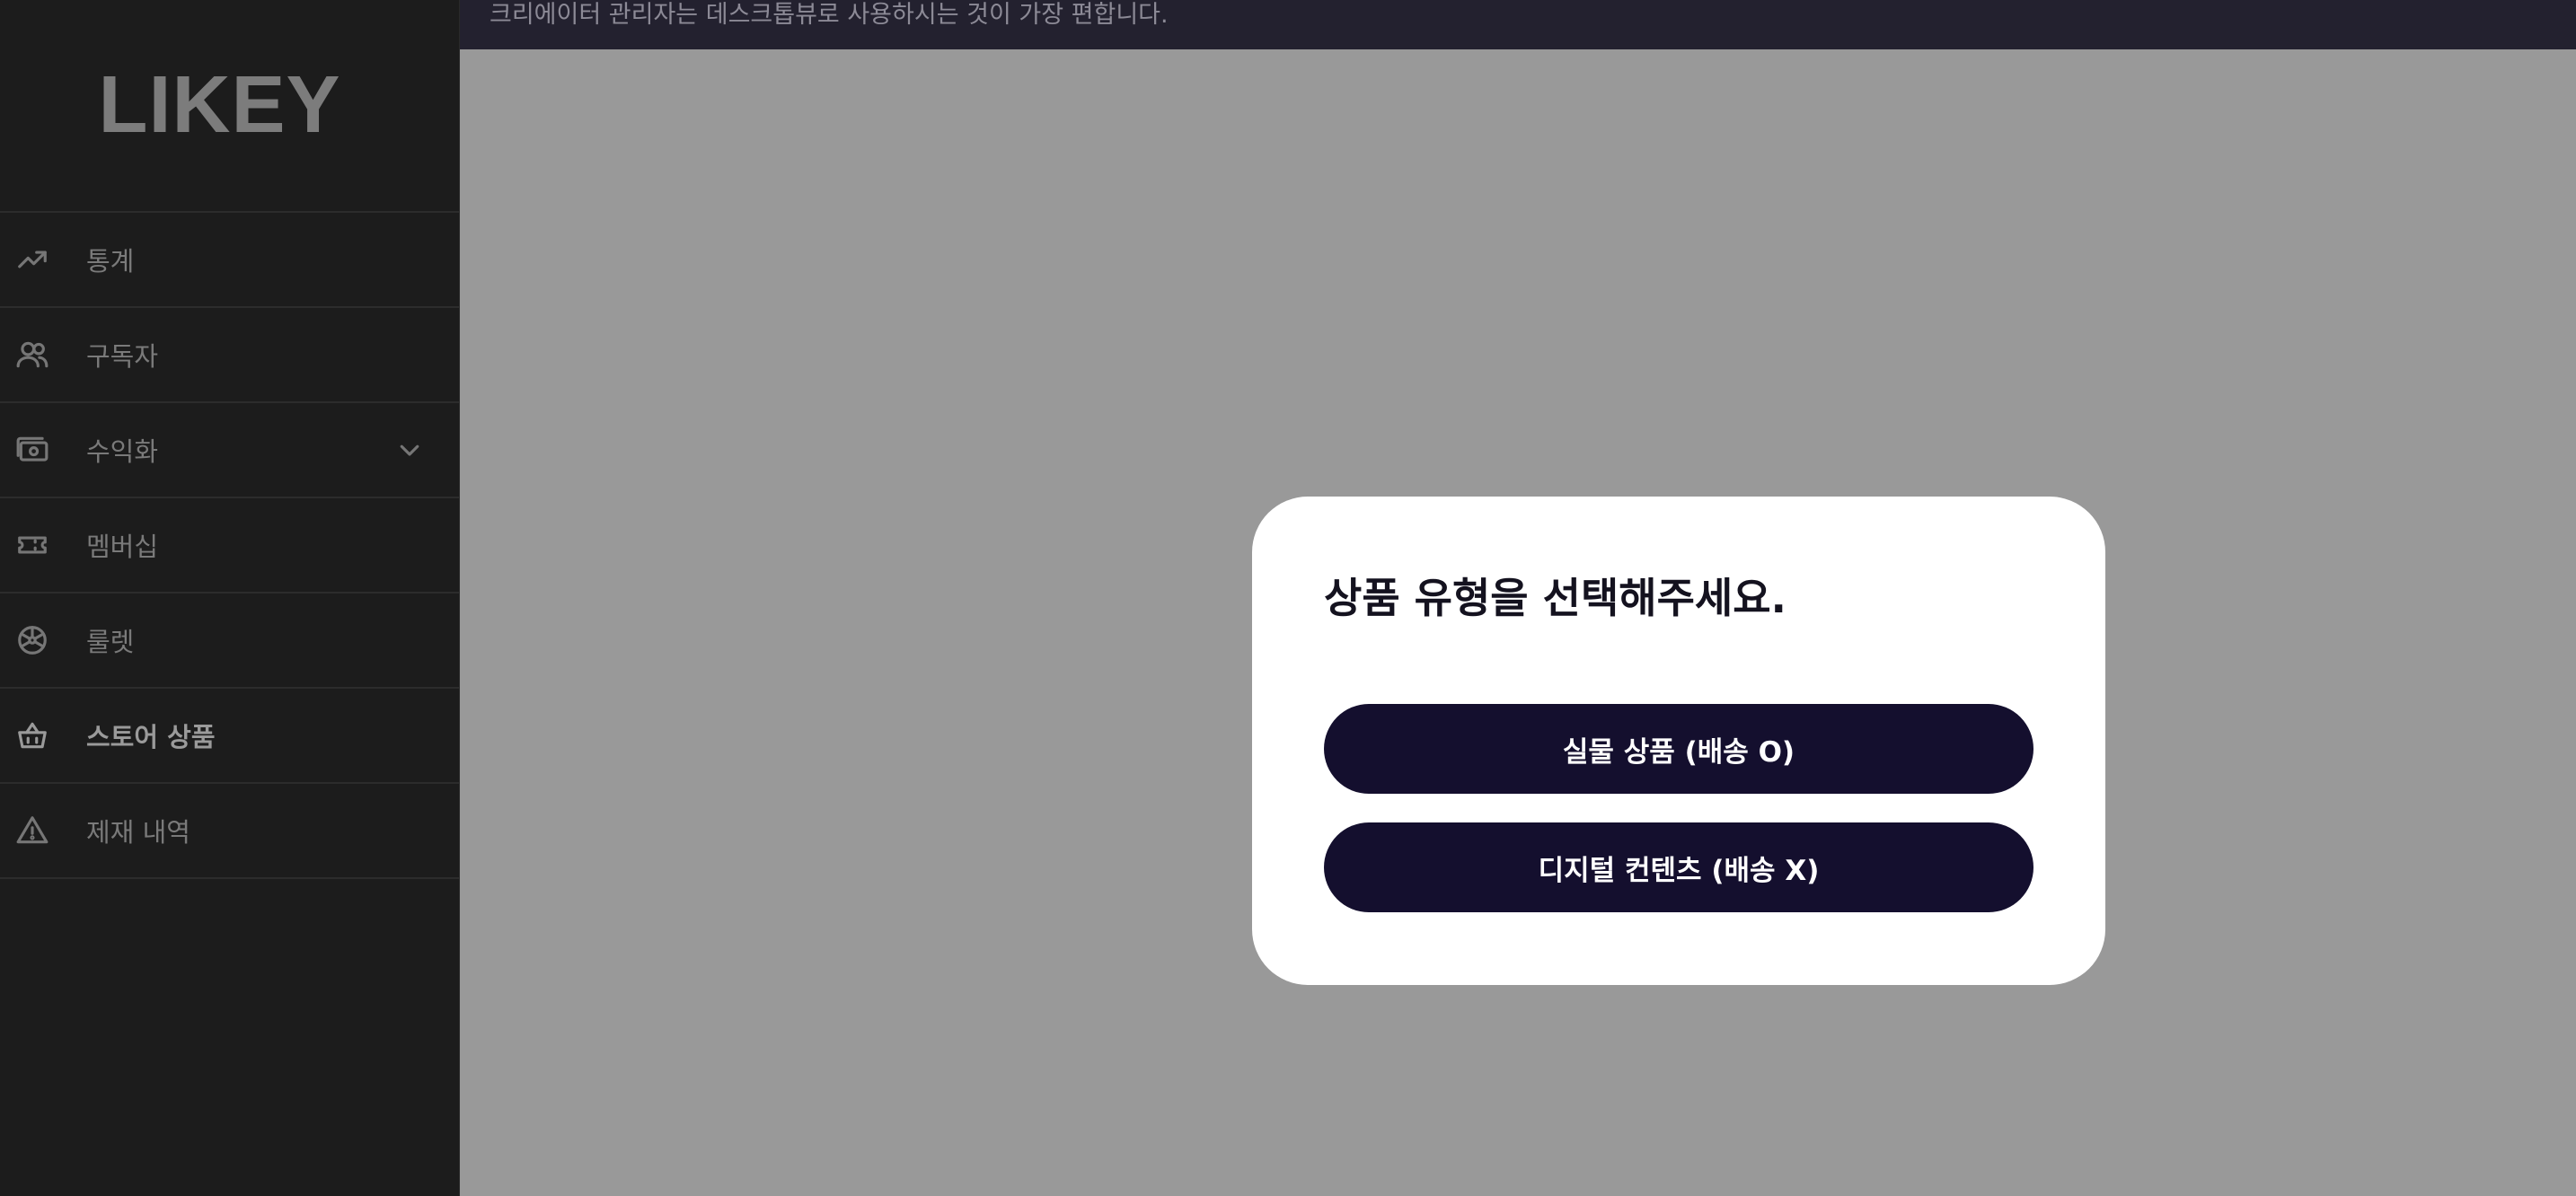 The width and height of the screenshot is (2576, 1196). What do you see at coordinates (229, 831) in the screenshot?
I see `sidebar-item-sanctions: 제재 내역` at bounding box center [229, 831].